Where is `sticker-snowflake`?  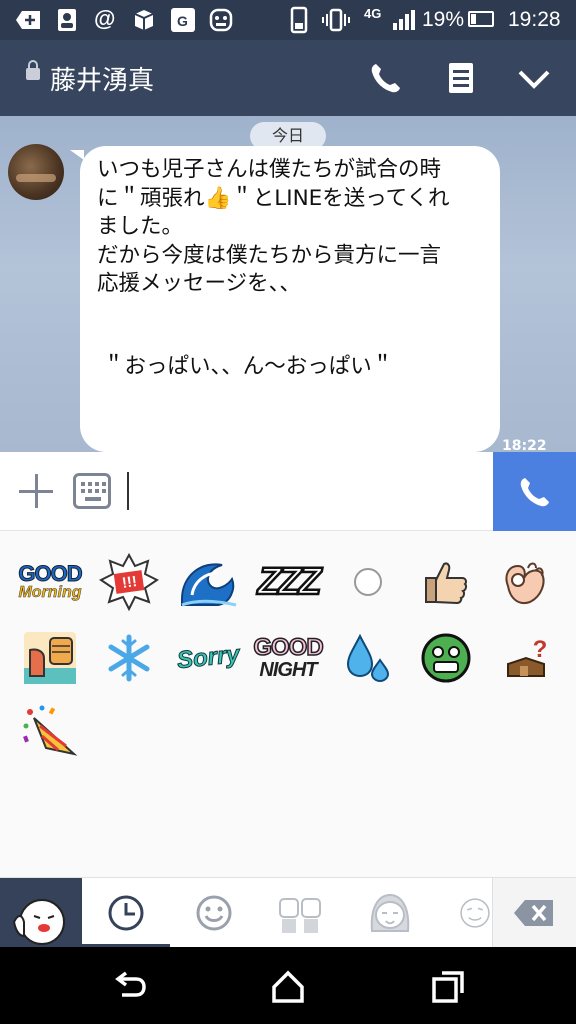
sticker-snowflake is located at coordinates (129, 658).